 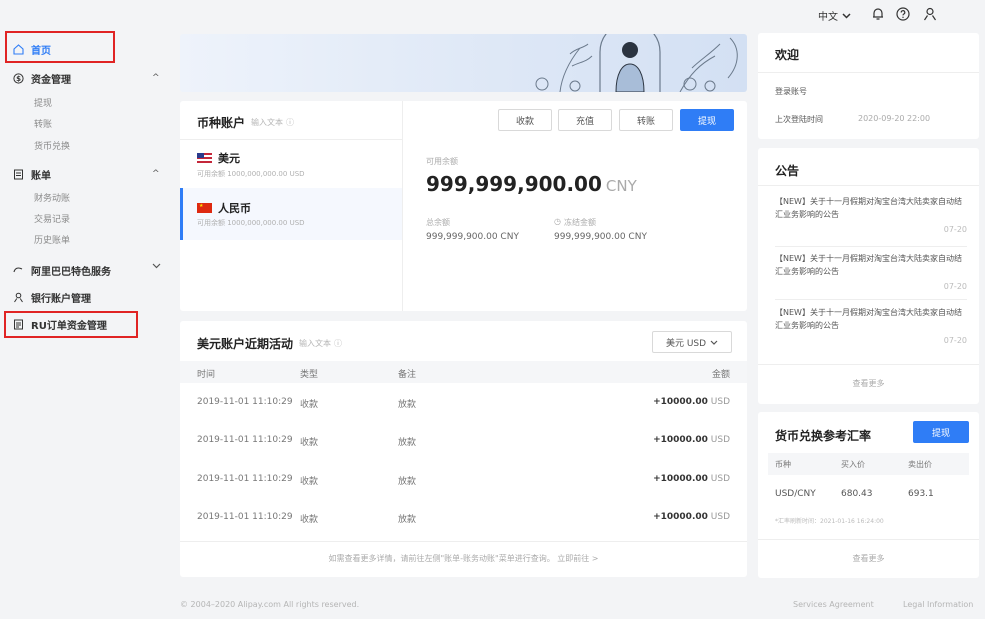 I want to click on welcome-card: 欢迎 登录账号 上次登陆时间 2020-09-20 22:00, so click(x=868, y=86).